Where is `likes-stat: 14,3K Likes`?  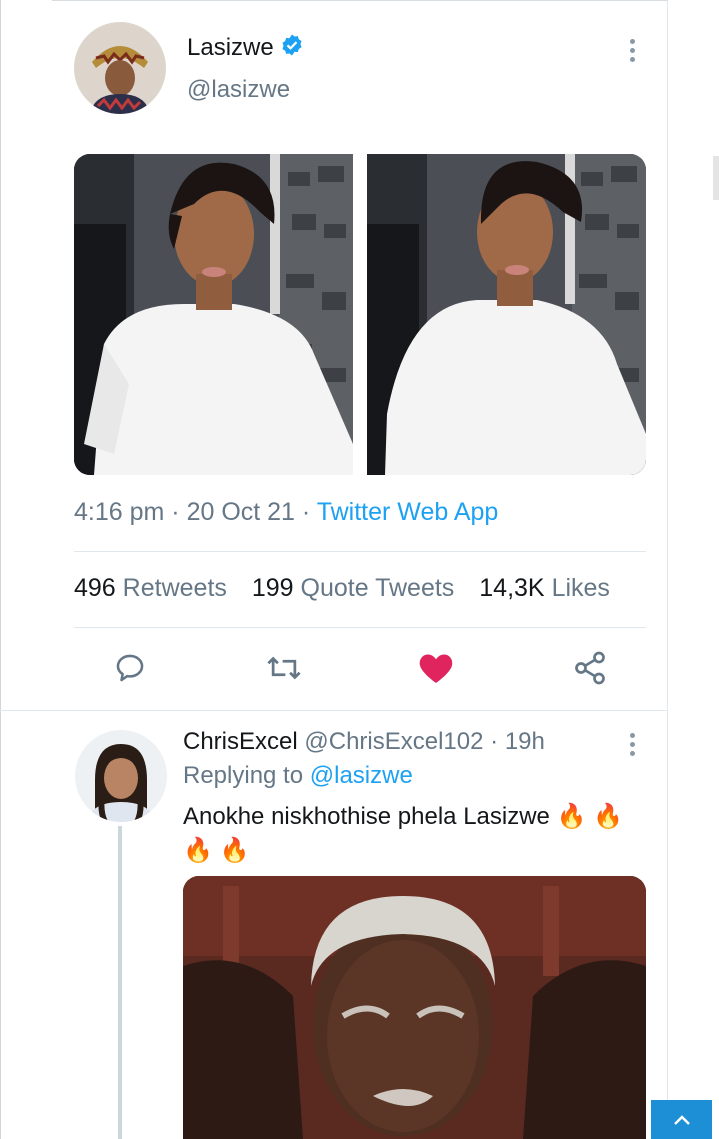 likes-stat: 14,3K Likes is located at coordinates (544, 588).